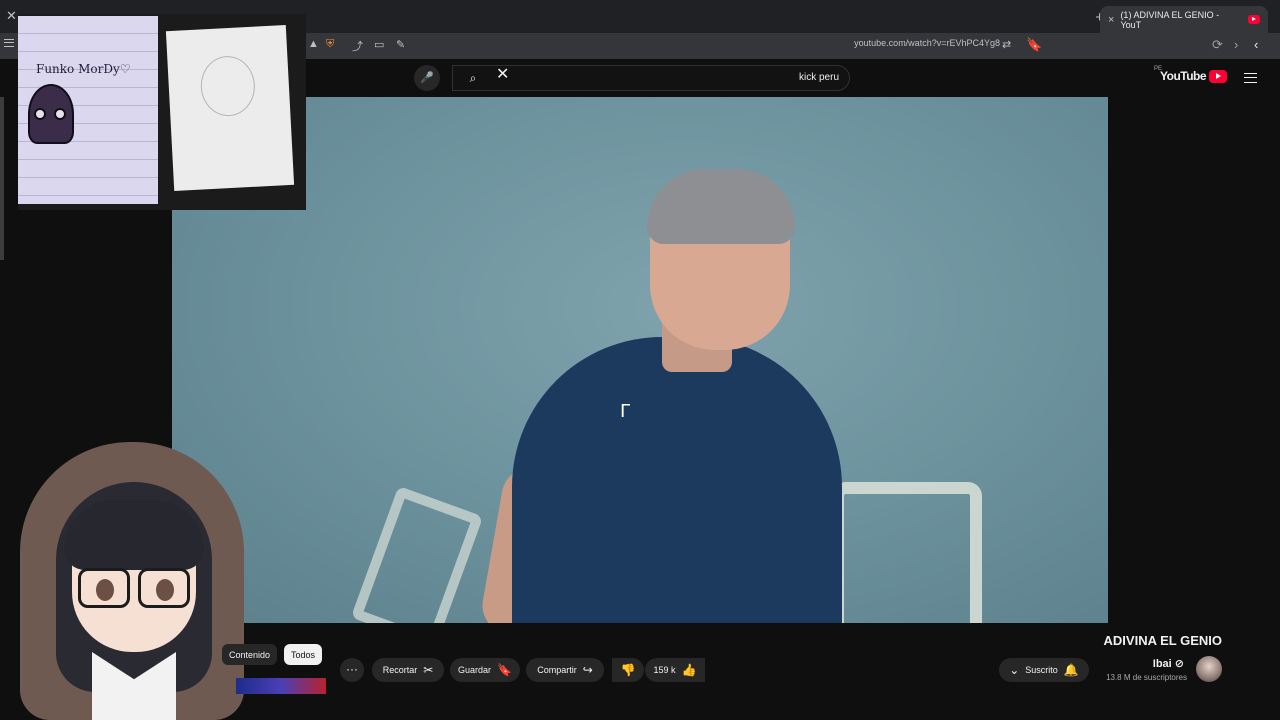 The width and height of the screenshot is (1280, 720). I want to click on vtuber-avatar, so click(142, 581).